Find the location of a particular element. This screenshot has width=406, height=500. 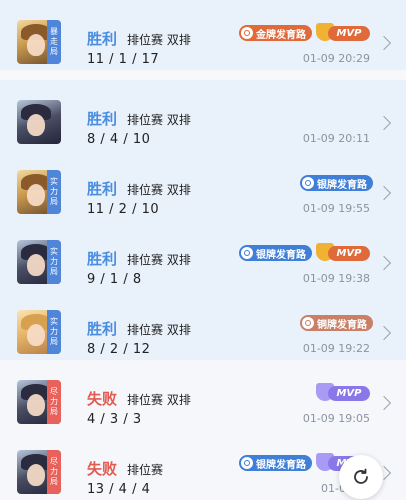

match-time: 01-09 19:38 is located at coordinates (336, 278).